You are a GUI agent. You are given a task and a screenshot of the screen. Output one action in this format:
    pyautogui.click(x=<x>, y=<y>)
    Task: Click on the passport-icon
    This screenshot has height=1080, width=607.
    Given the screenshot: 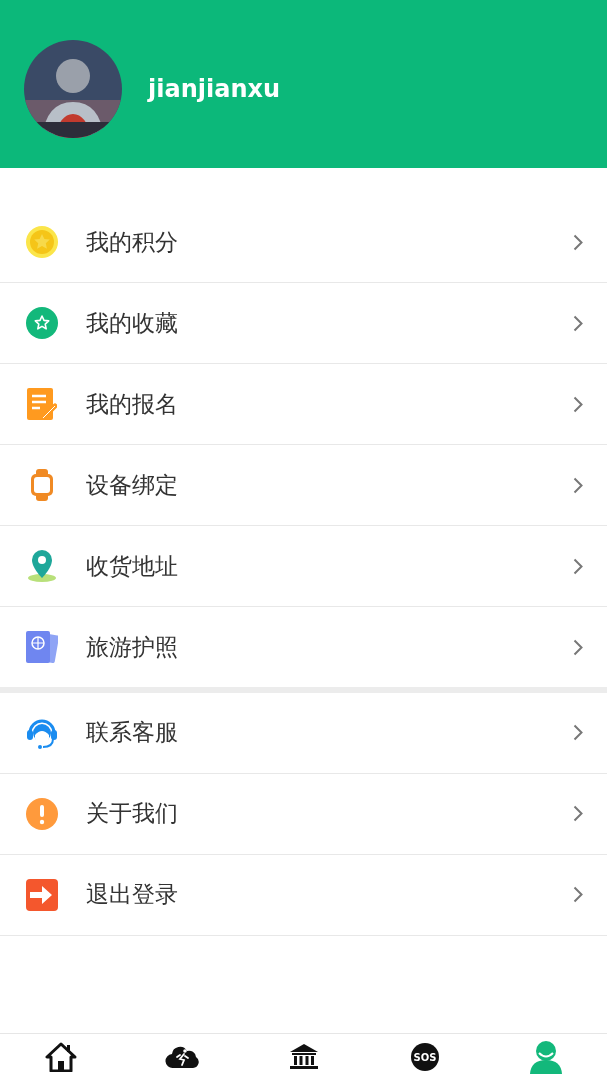 What is the action you would take?
    pyautogui.click(x=42, y=647)
    